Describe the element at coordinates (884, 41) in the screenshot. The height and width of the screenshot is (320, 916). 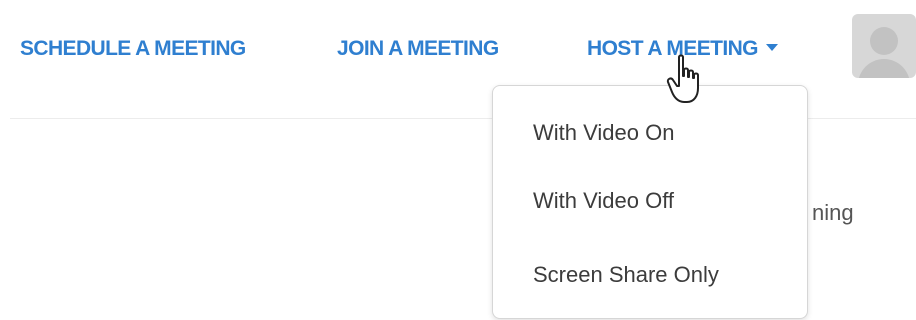
I see `avatar-head` at that location.